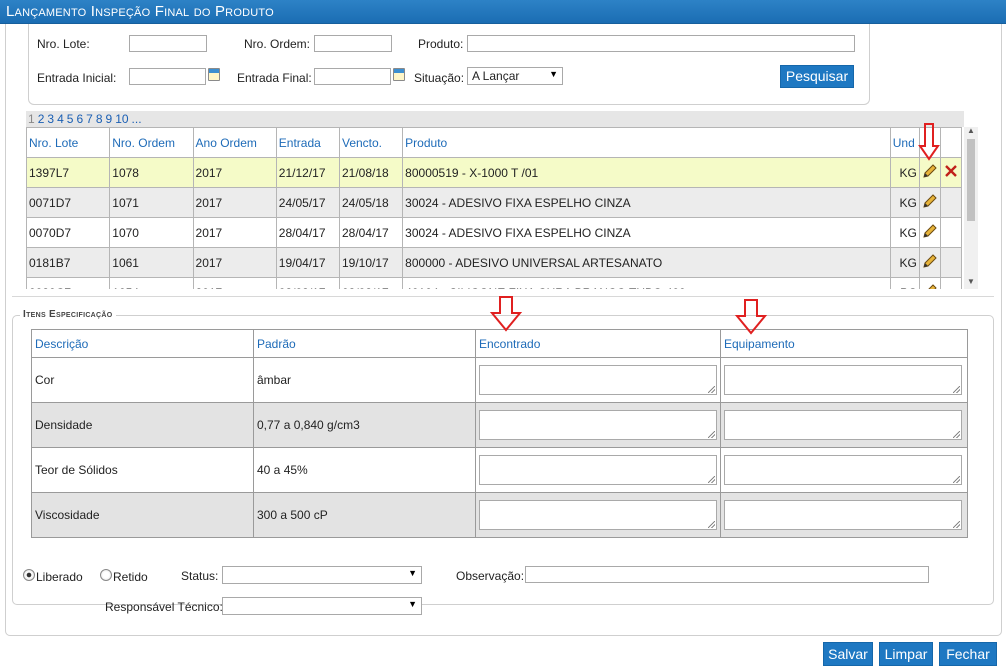  What do you see at coordinates (968, 654) in the screenshot?
I see `close-button: Fechar` at bounding box center [968, 654].